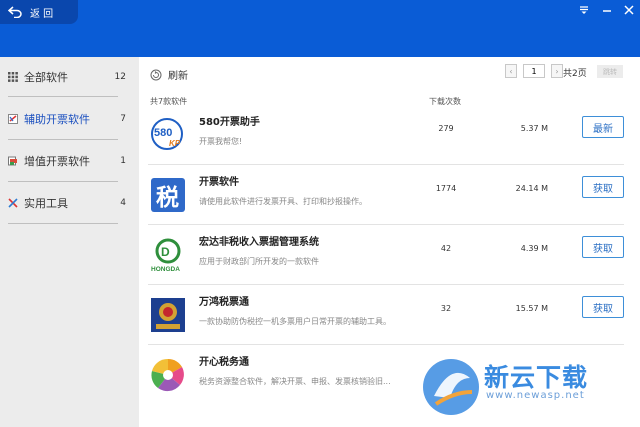 This screenshot has height=427, width=640. I want to click on pagination: ‹ ›, so click(534, 71).